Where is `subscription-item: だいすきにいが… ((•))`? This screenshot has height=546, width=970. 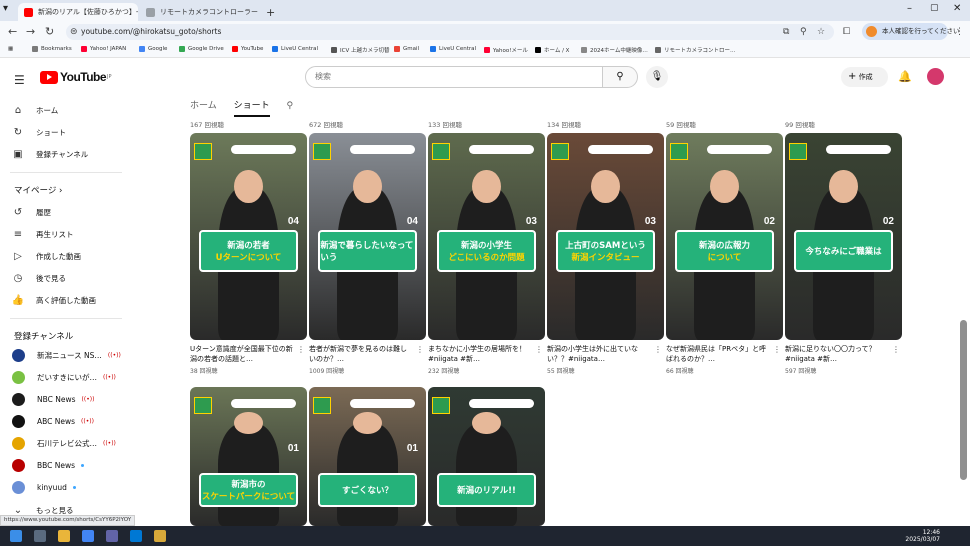
subscription-item: だいすきにいが… ((•)) is located at coordinates (64, 377).